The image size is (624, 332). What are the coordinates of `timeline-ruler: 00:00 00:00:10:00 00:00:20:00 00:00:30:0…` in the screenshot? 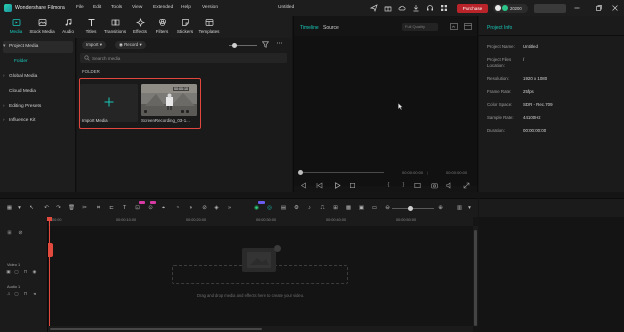 It's located at (260, 221).